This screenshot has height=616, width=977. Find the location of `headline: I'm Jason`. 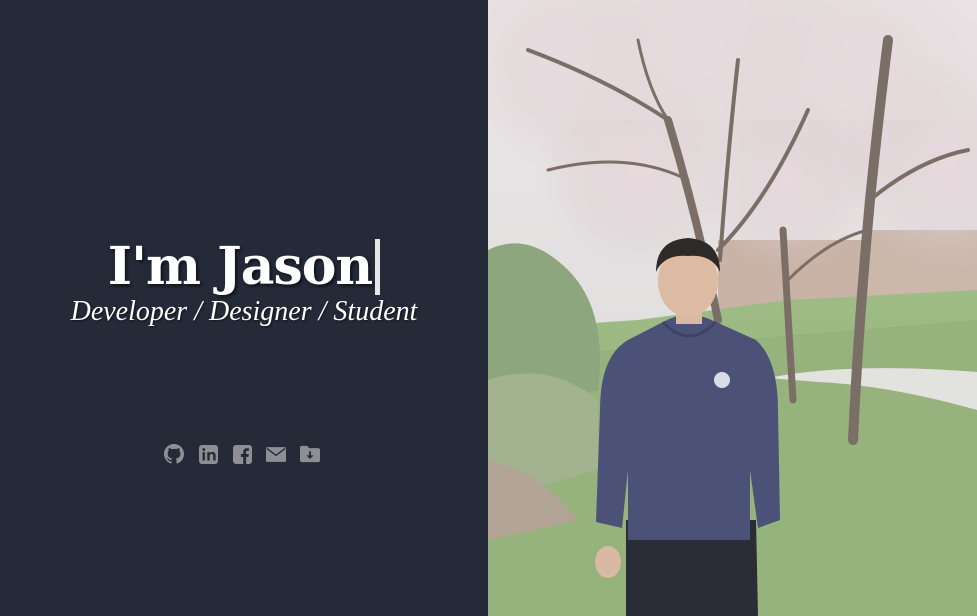

headline: I'm Jason is located at coordinates (244, 267).